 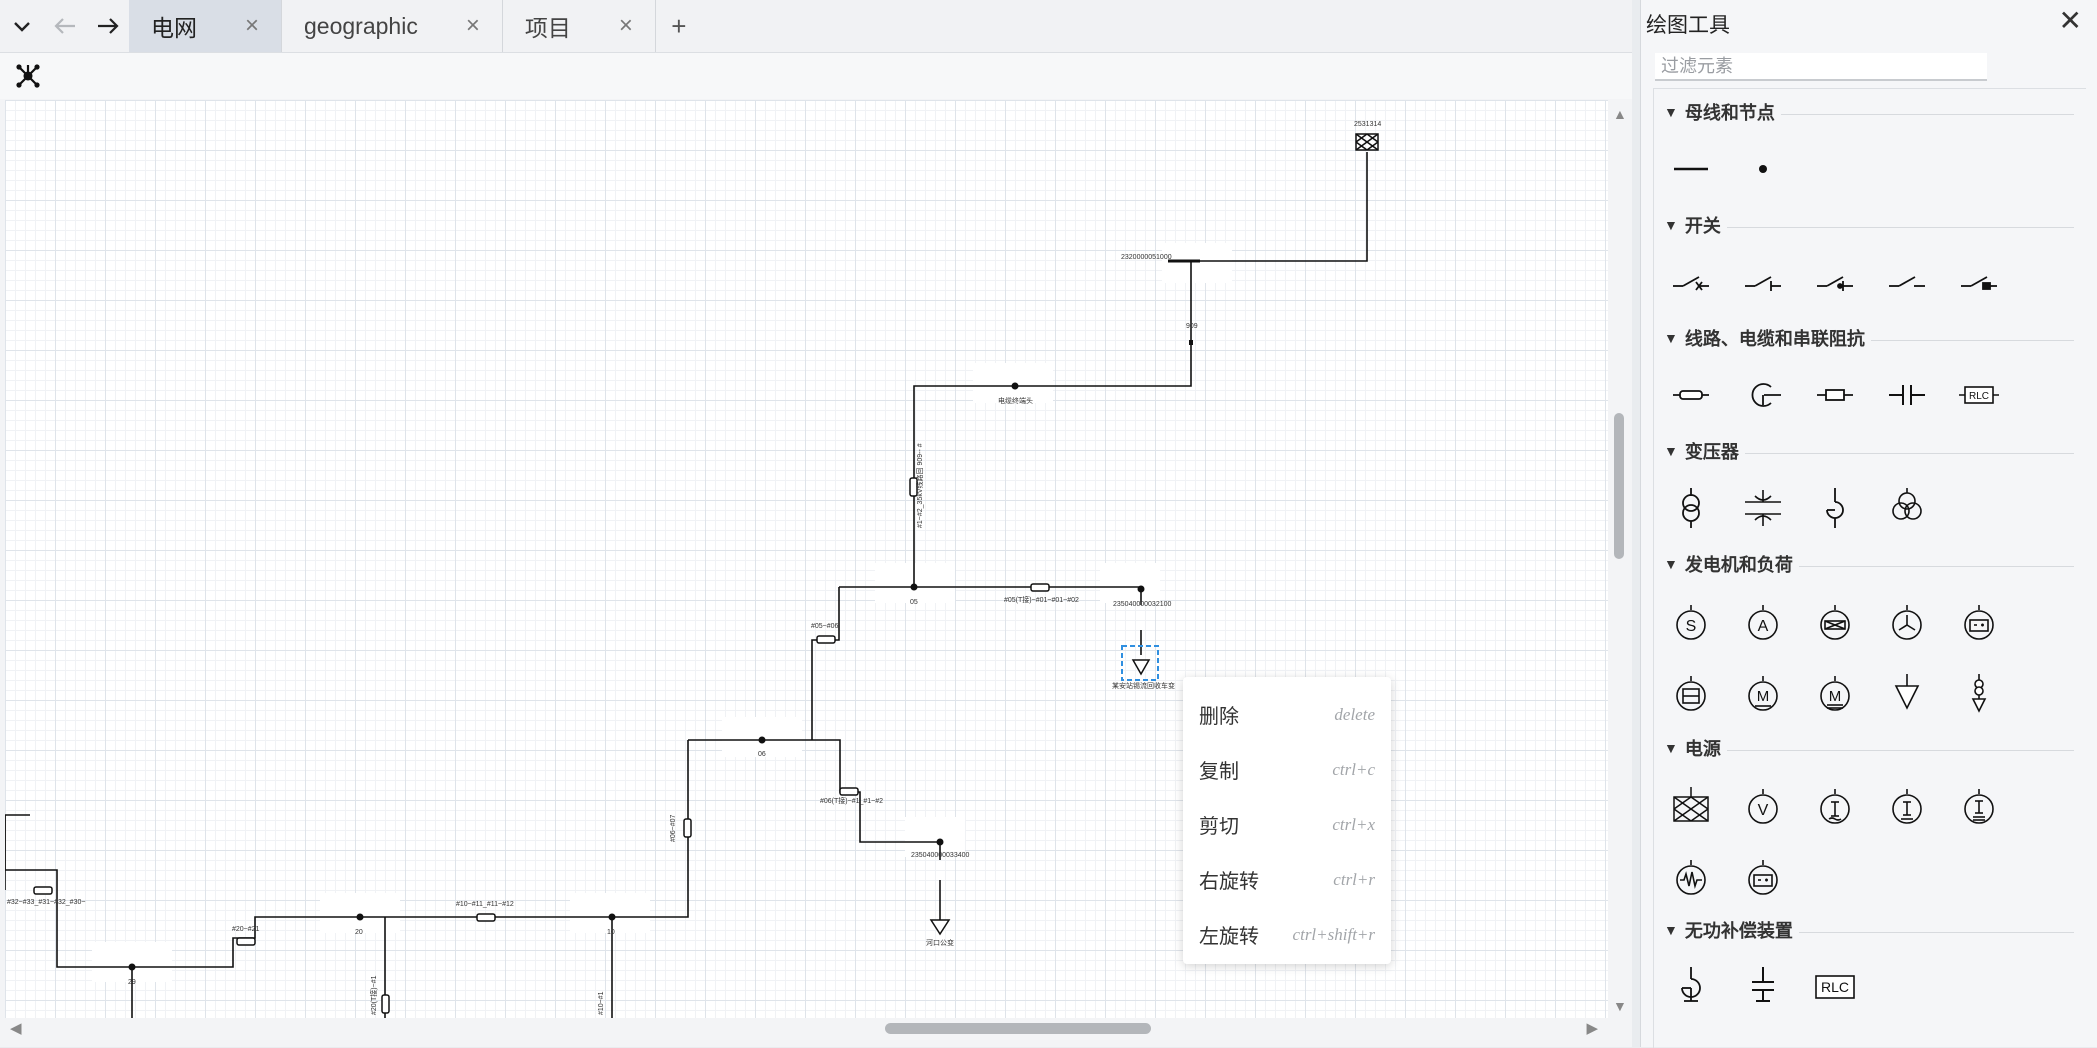 What do you see at coordinates (1864, 451) in the screenshot?
I see `section-header: ▼ 变压器` at bounding box center [1864, 451].